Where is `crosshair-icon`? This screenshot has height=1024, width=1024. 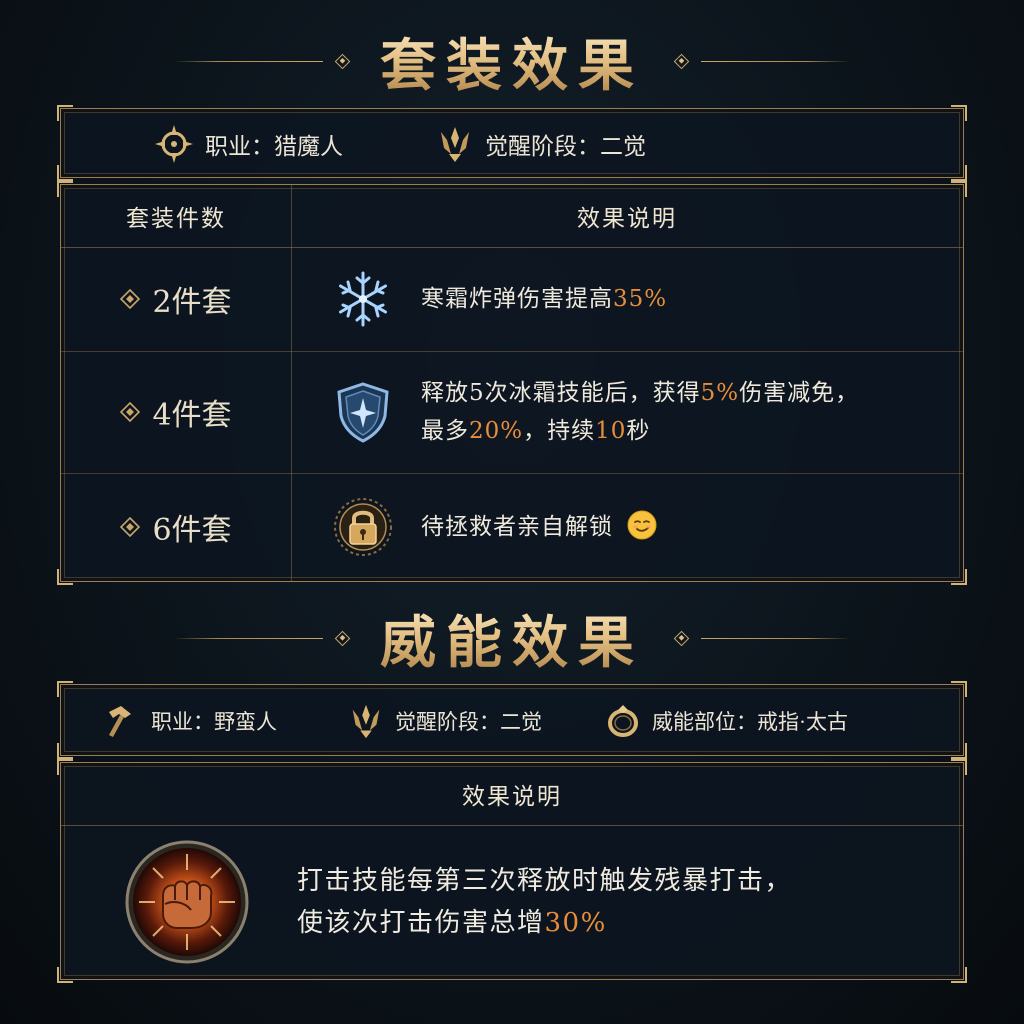
crosshair-icon is located at coordinates (174, 144).